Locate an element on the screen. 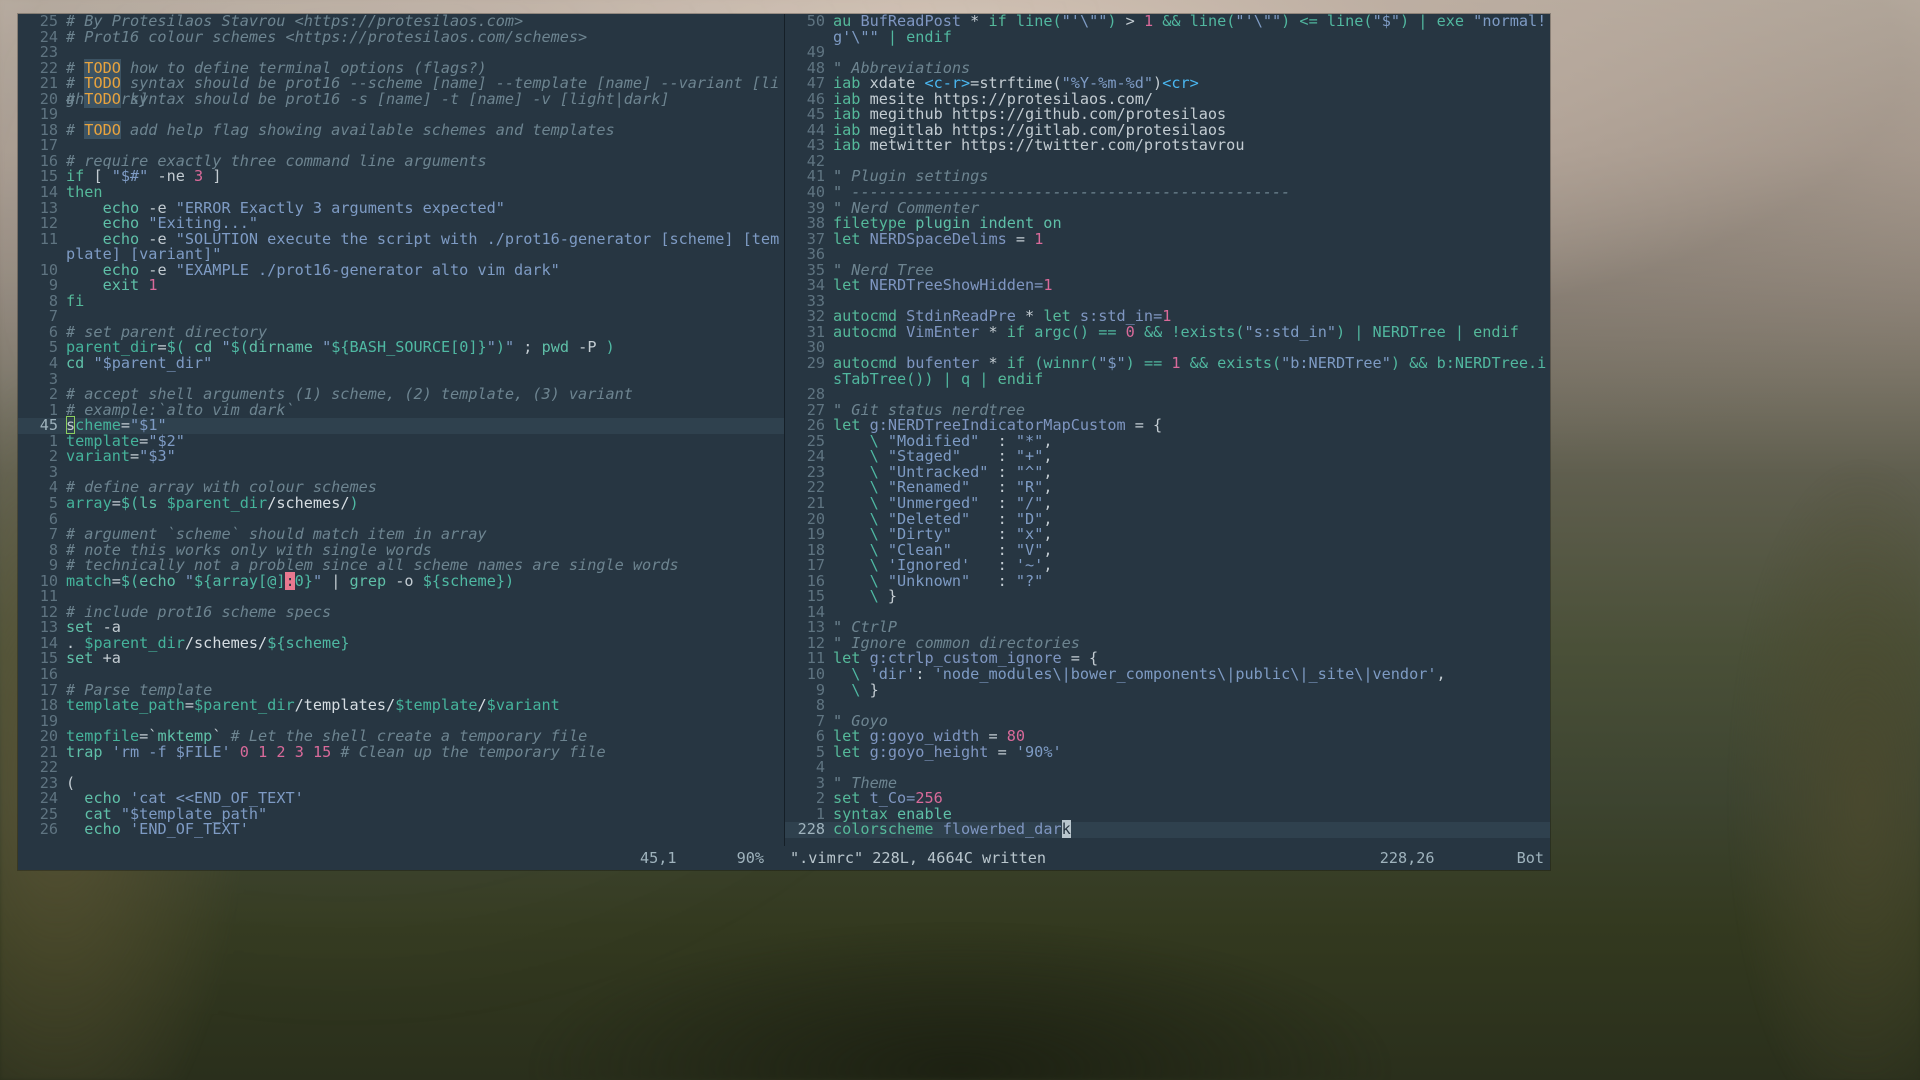  code-token: ${array[@] is located at coordinates (240, 580).